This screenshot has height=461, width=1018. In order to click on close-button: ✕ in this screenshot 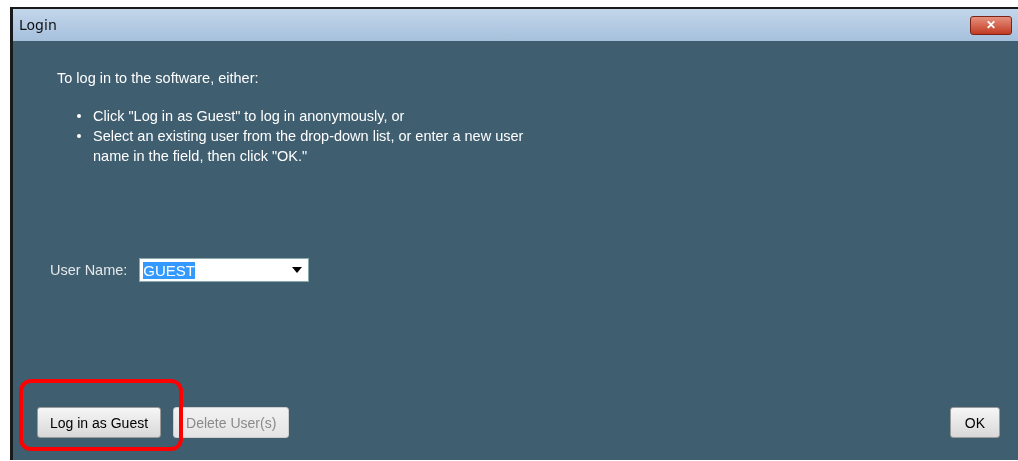, I will do `click(991, 25)`.